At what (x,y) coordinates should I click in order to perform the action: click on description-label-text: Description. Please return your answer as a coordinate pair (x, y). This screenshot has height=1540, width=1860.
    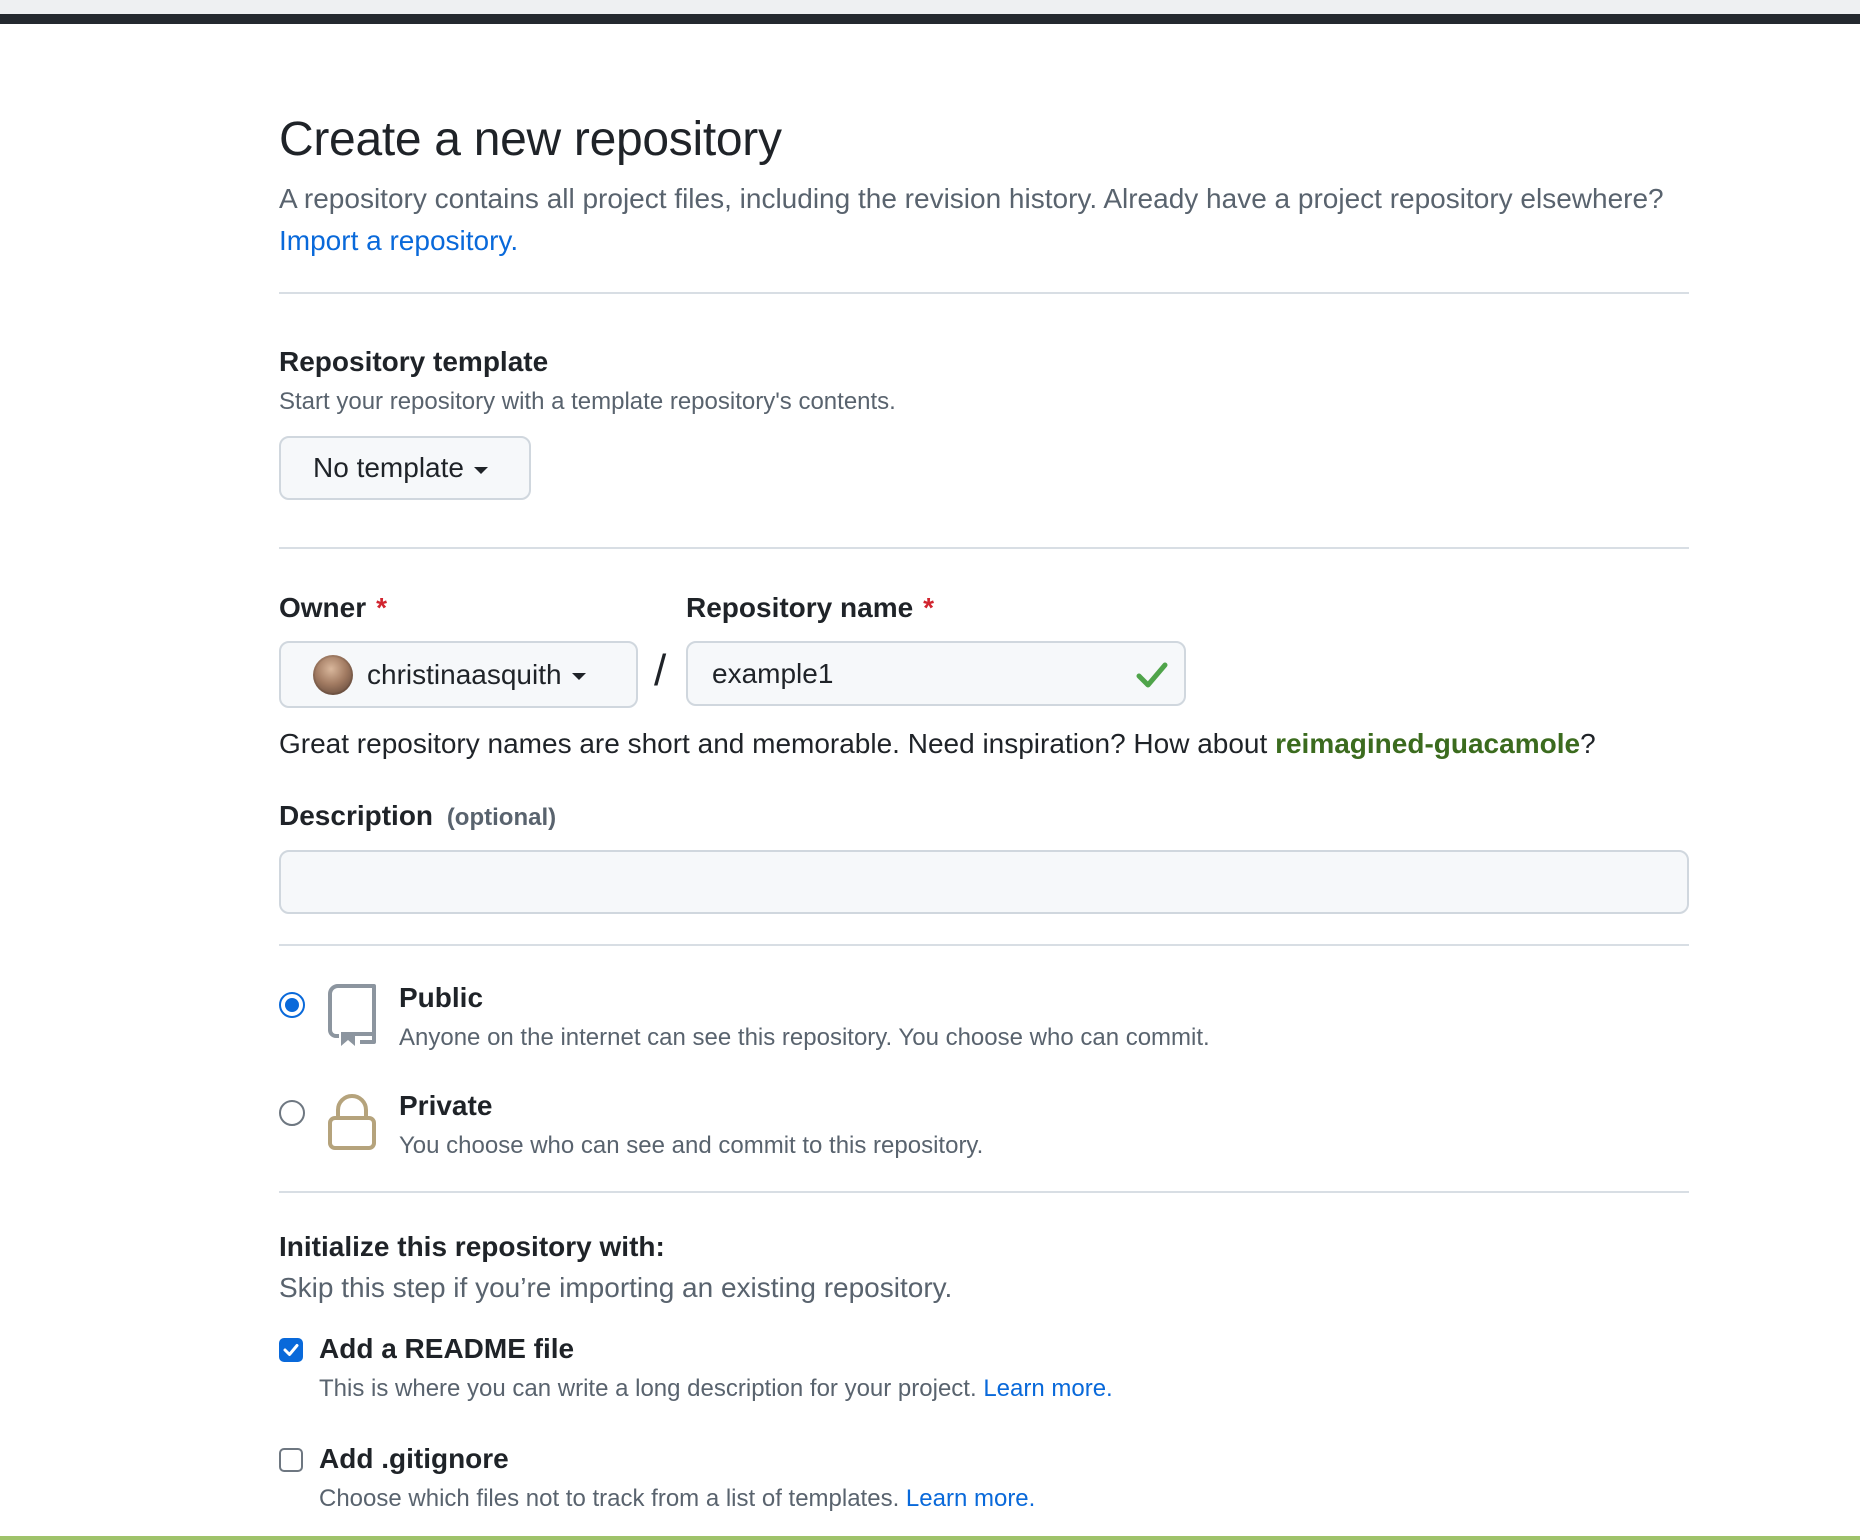
    Looking at the image, I should click on (356, 815).